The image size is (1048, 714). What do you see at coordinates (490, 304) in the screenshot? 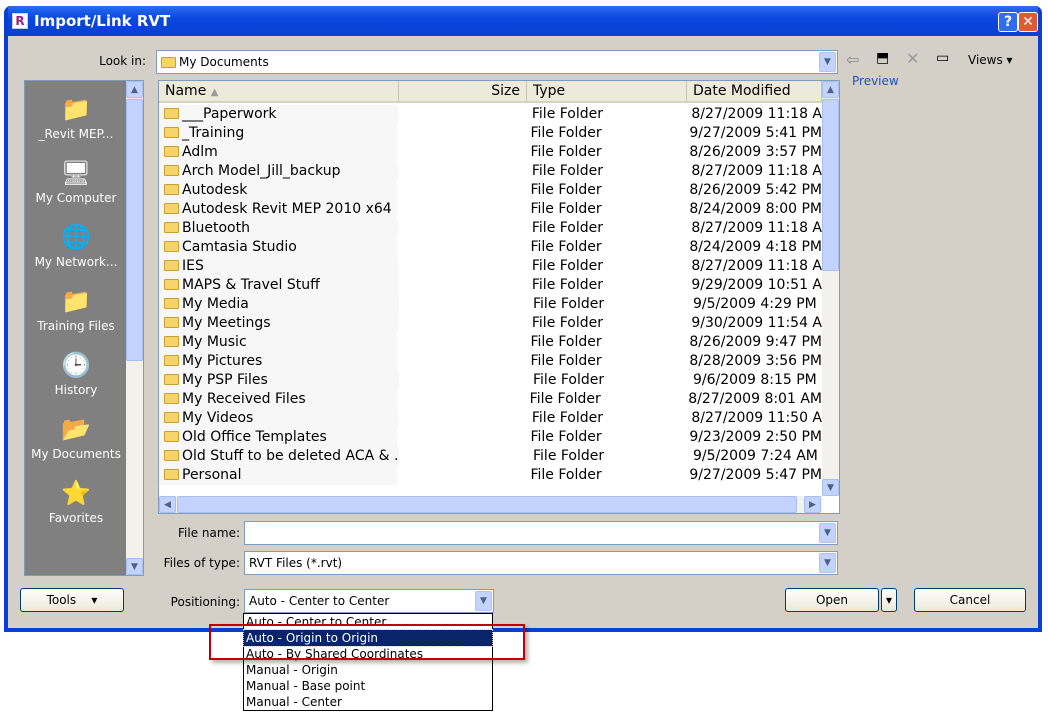
I see `file-row: My Media File Folder 9/5/2009 4:29 PM` at bounding box center [490, 304].